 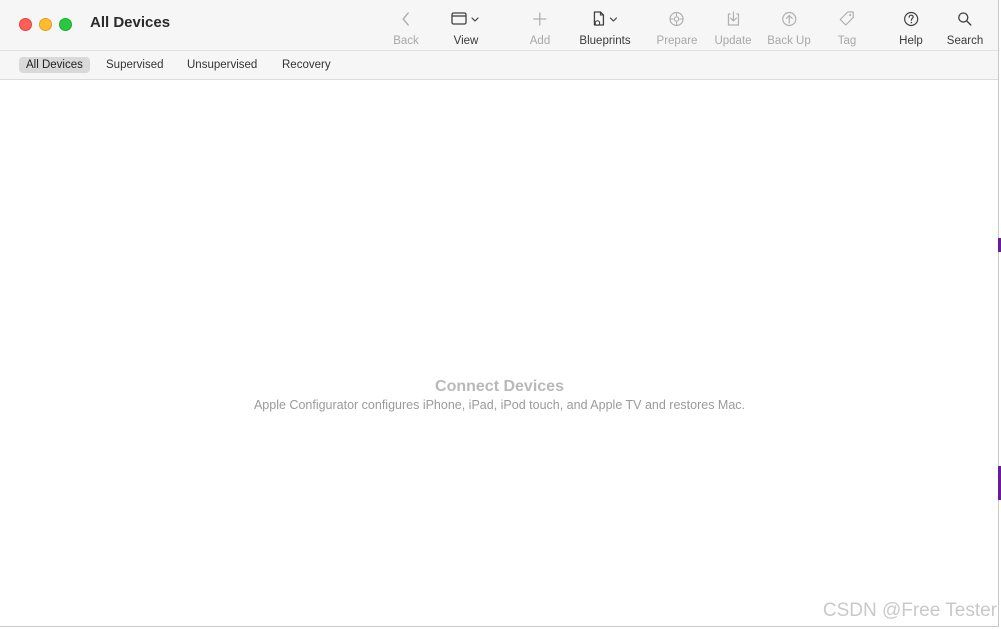 What do you see at coordinates (911, 19) in the screenshot?
I see `help-question-icon` at bounding box center [911, 19].